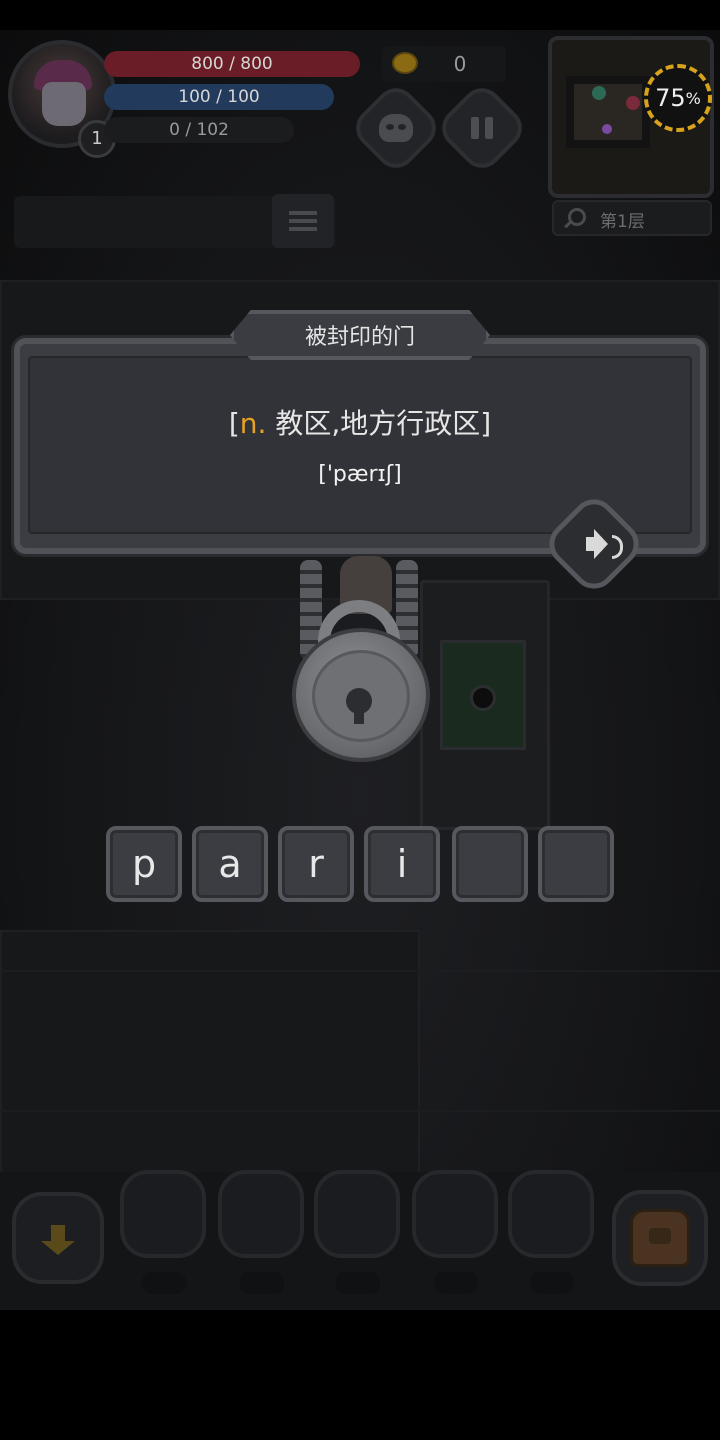 Image resolution: width=720 pixels, height=1440 pixels. Describe the element at coordinates (360, 474) in the screenshot. I see `word-phonetic: ['pærɪʃ]` at that location.